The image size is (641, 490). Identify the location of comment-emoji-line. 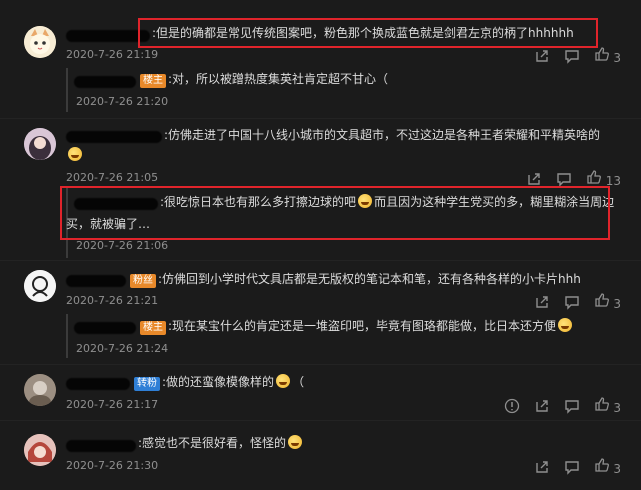
(75, 155).